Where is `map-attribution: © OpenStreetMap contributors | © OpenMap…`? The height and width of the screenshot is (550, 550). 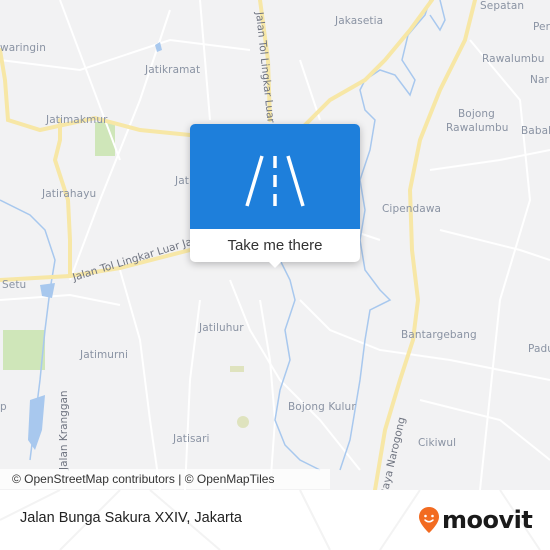
map-attribution: © OpenStreetMap contributors | © OpenMap… is located at coordinates (165, 479).